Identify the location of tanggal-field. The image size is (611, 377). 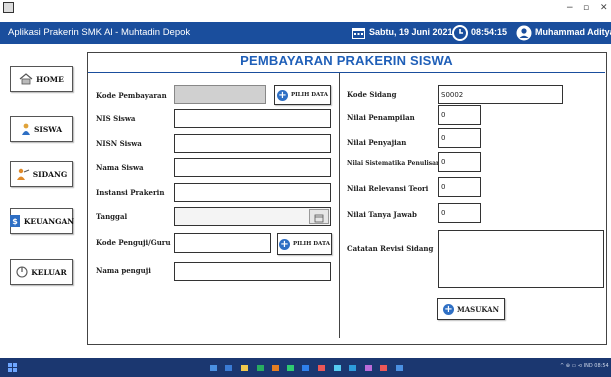
(252, 216).